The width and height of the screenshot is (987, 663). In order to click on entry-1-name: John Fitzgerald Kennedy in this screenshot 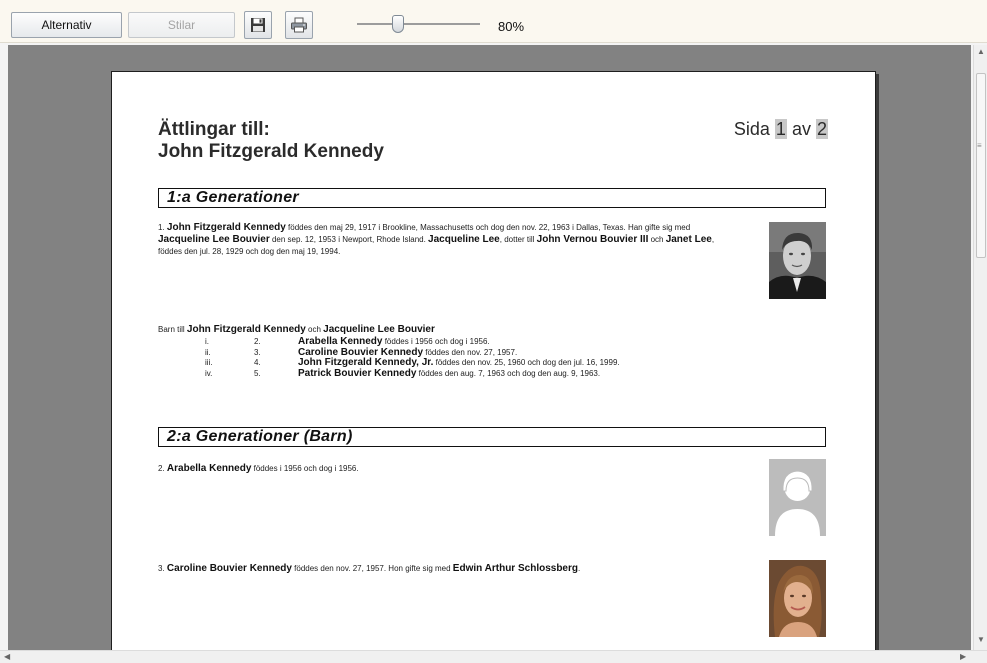, I will do `click(226, 227)`.